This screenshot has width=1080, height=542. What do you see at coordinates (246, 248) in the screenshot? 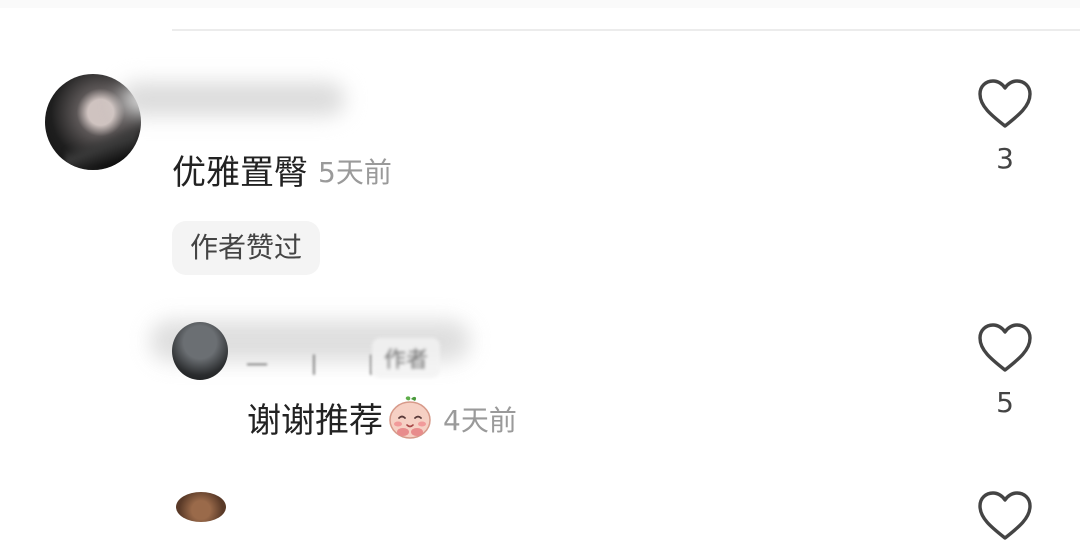
I see `author-liked-badge: 作者赞过` at bounding box center [246, 248].